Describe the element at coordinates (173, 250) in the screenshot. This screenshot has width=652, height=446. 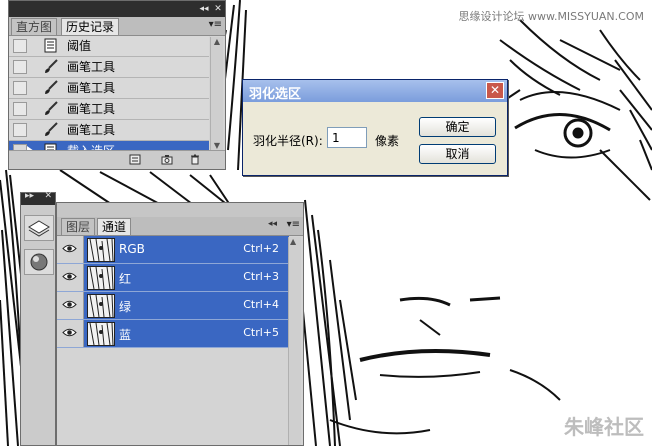
I see `channel-row-rgb: RGB Ctrl+2` at that location.